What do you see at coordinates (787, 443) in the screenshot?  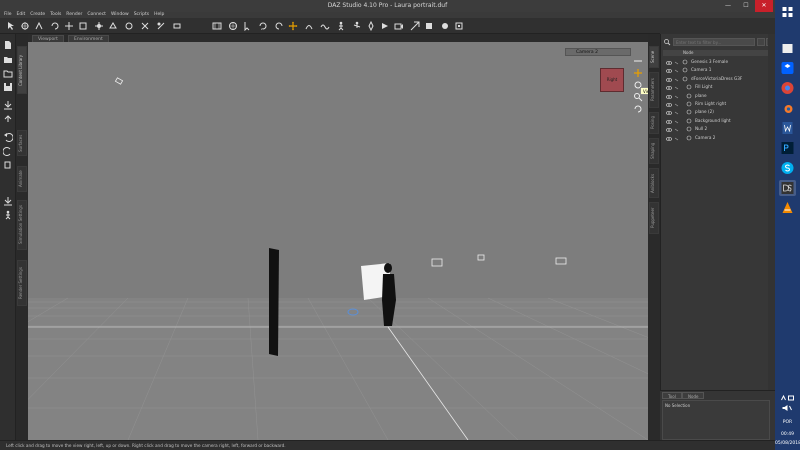 I see `clock-date: 05/08/2018` at bounding box center [787, 443].